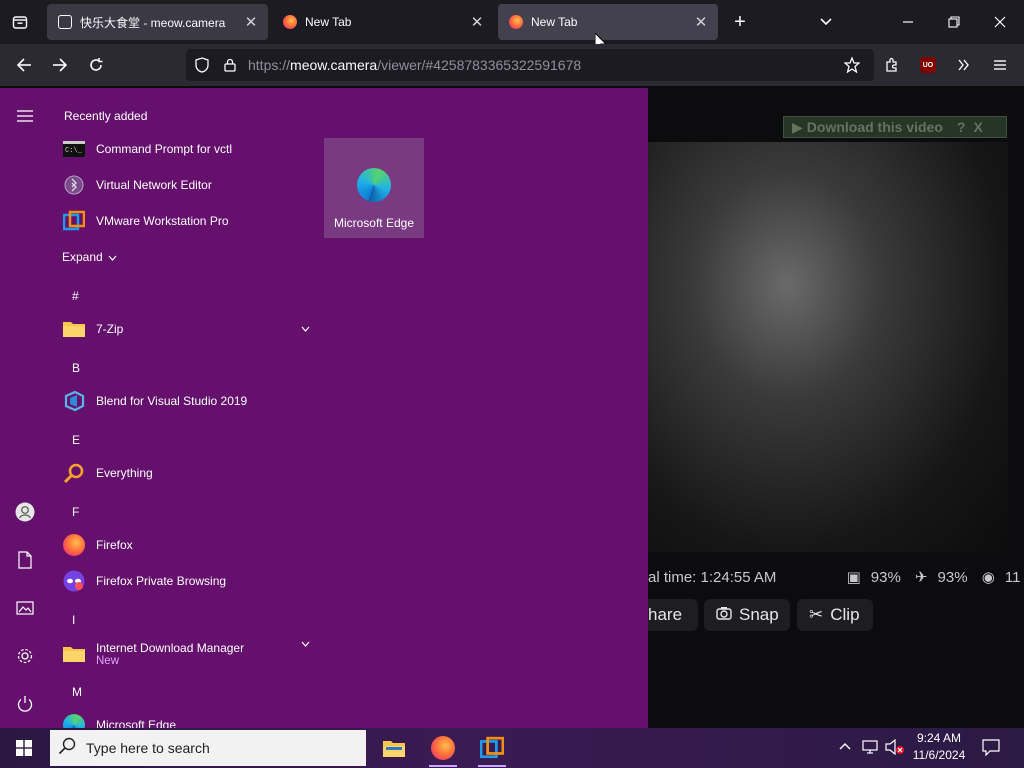  What do you see at coordinates (826, 22) in the screenshot?
I see `list-all-tabs-icon` at bounding box center [826, 22].